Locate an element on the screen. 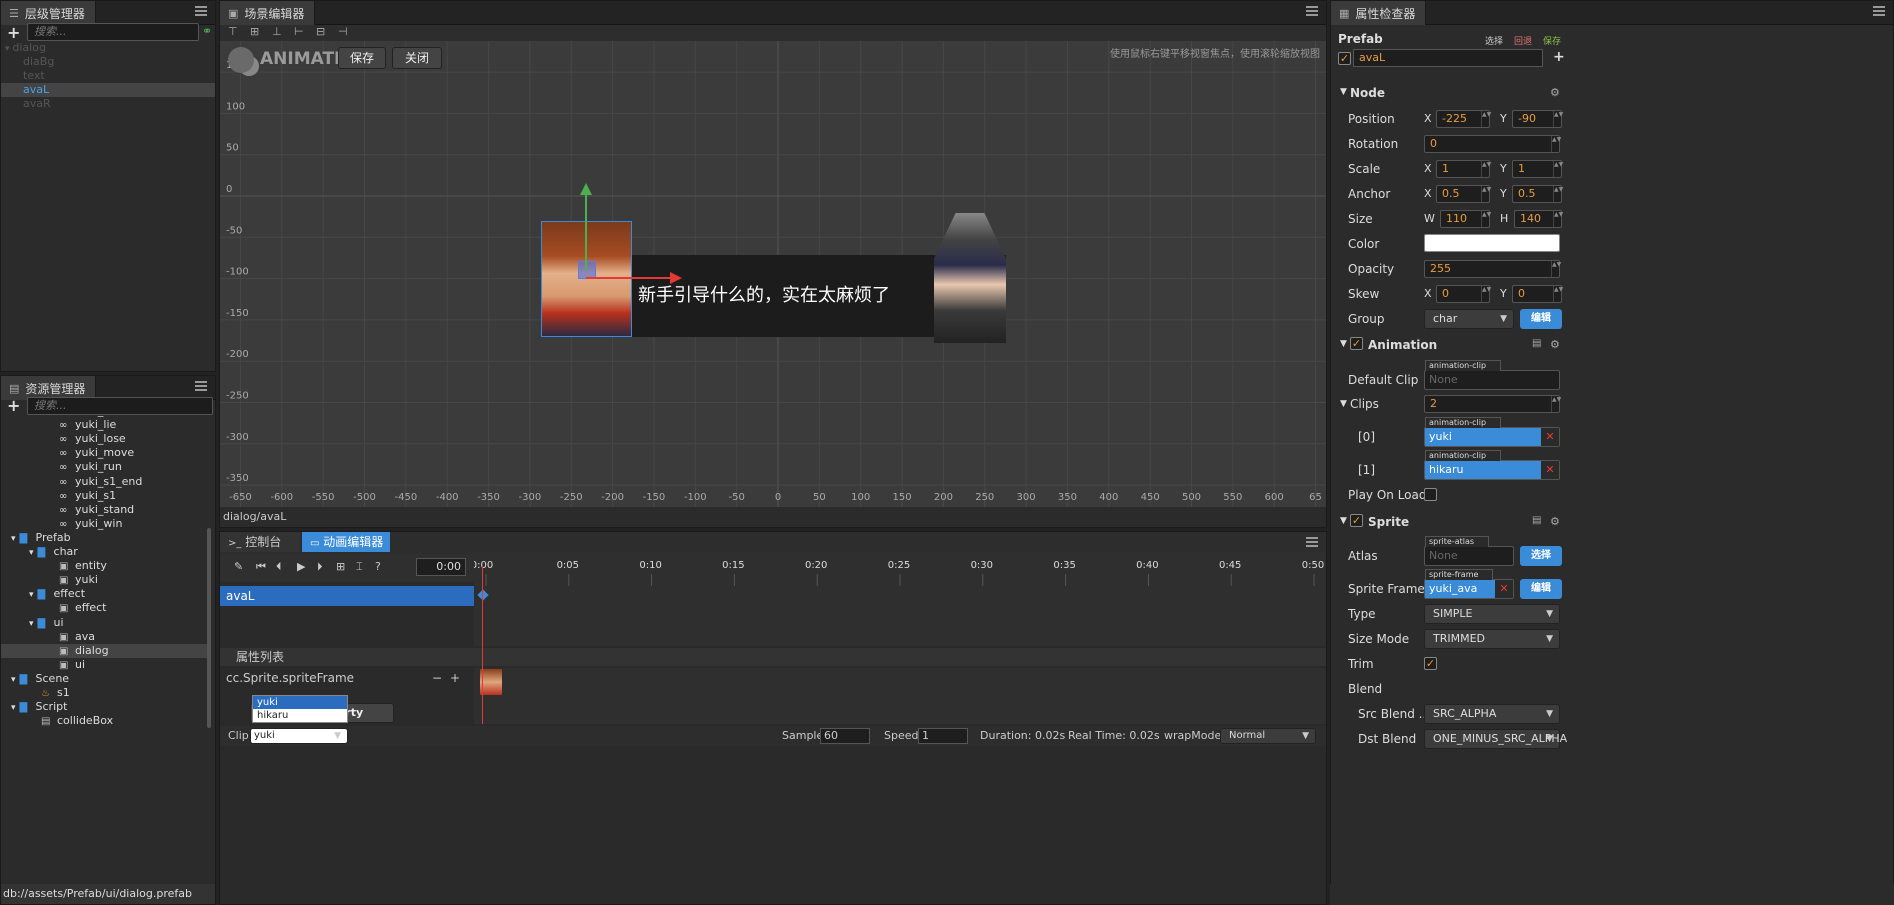  clip1-field: animation-clip hikaru ✕ is located at coordinates (1492, 465).